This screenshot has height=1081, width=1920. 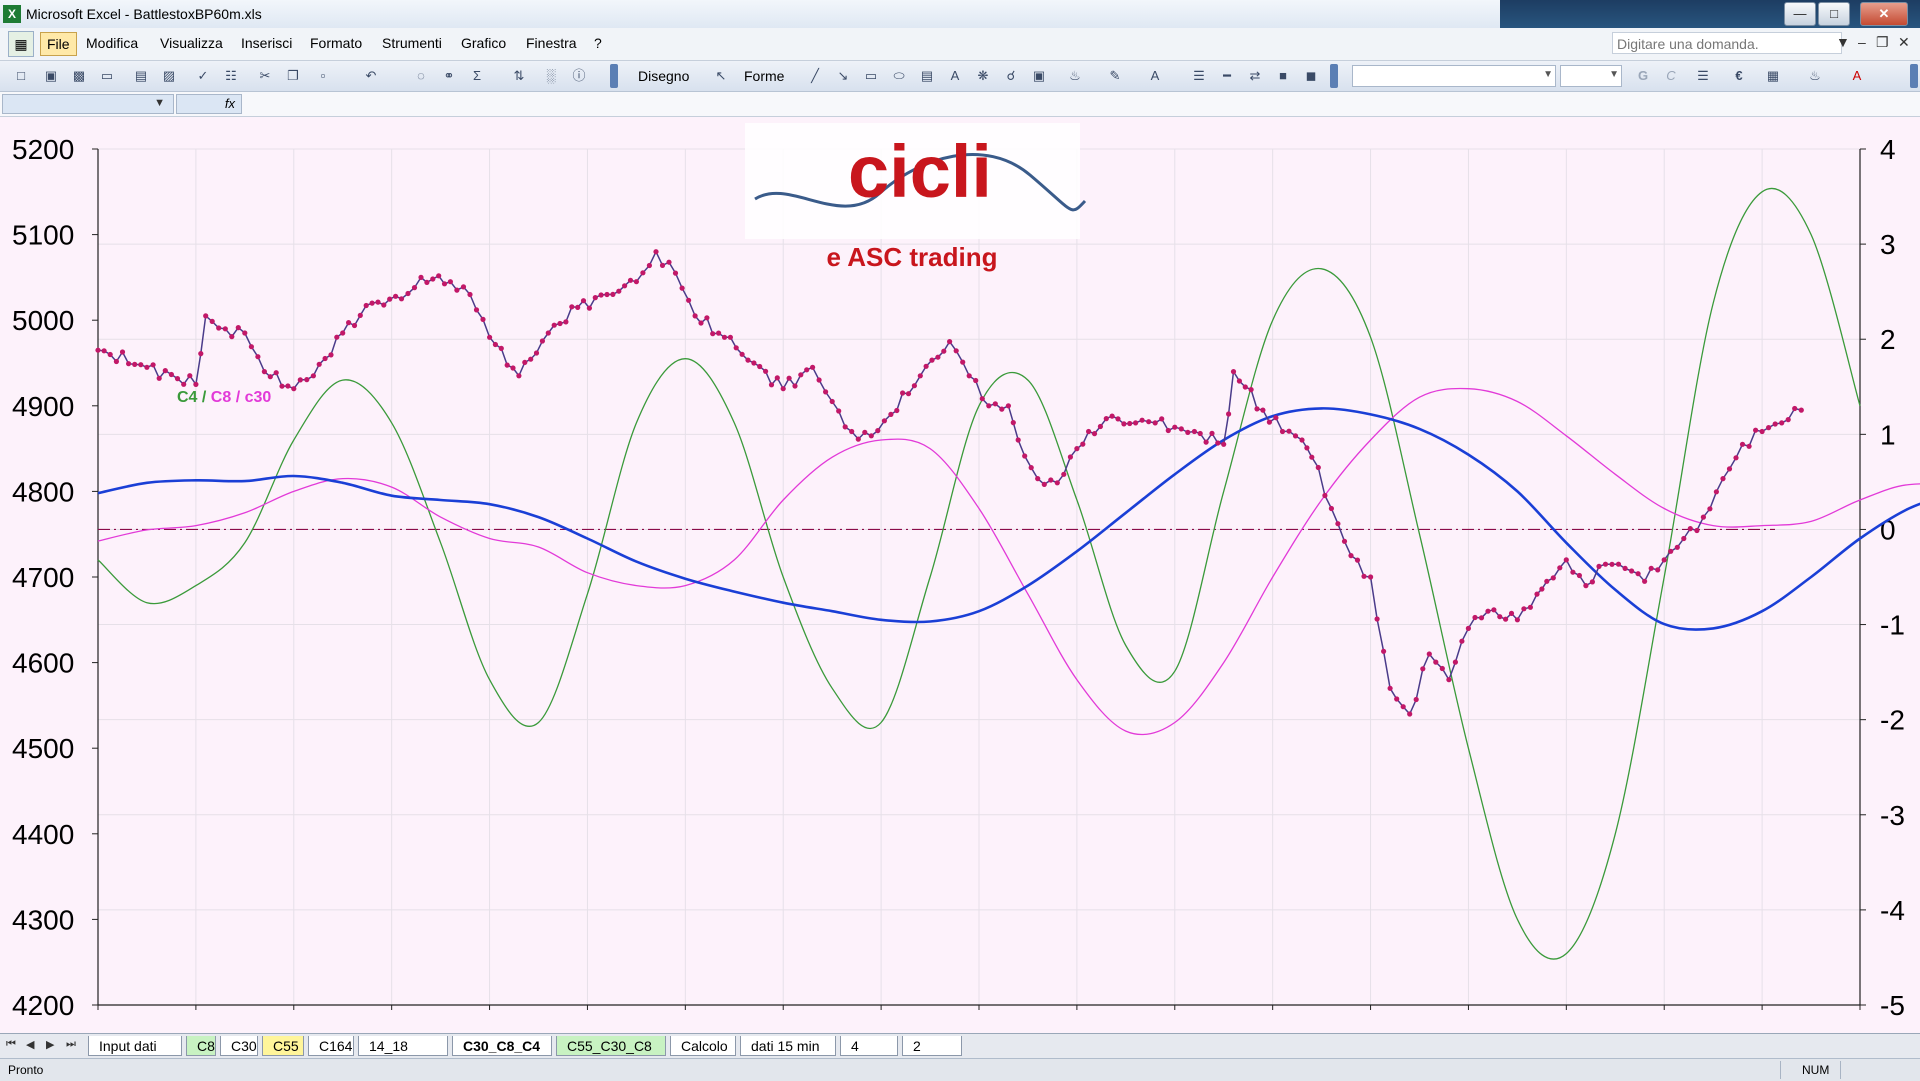 I want to click on shadow-style-icon: ■, so click(x=1283, y=76).